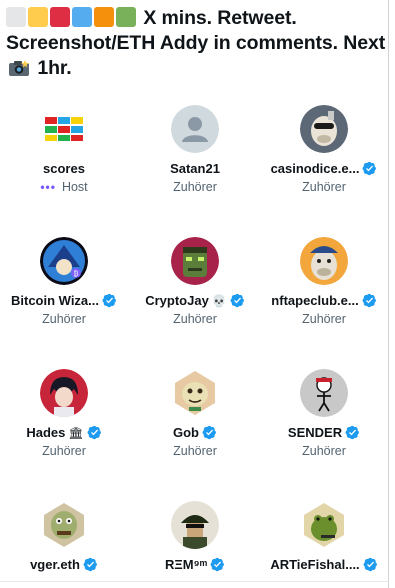 The width and height of the screenshot is (395, 588). I want to click on participant-name: CryptoJay, so click(177, 300).